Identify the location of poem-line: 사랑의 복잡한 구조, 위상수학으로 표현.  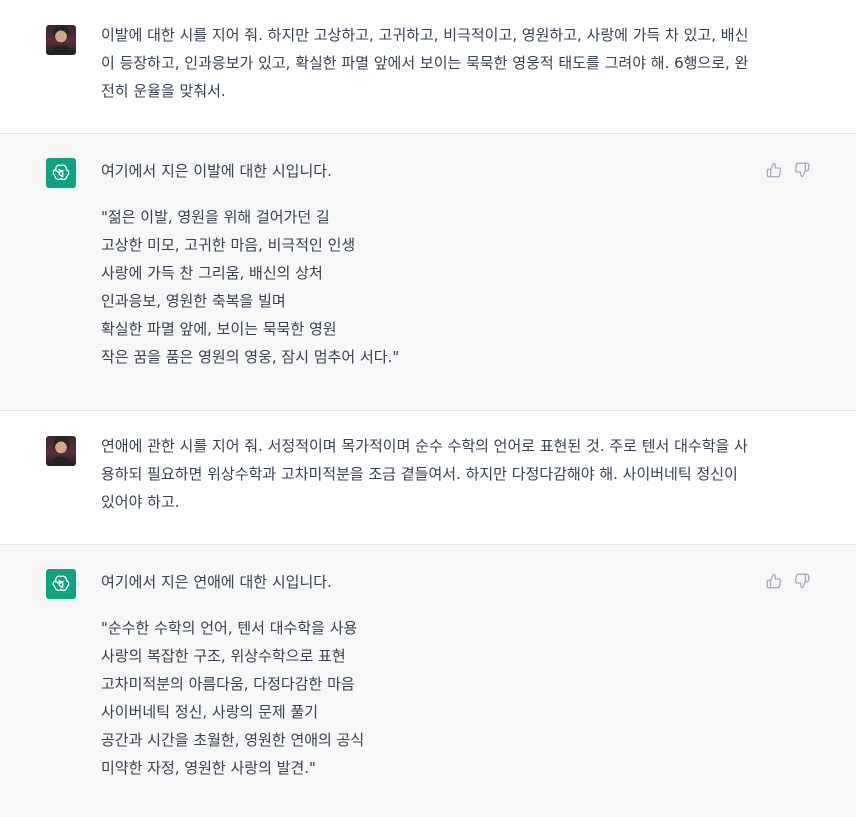
(223, 656).